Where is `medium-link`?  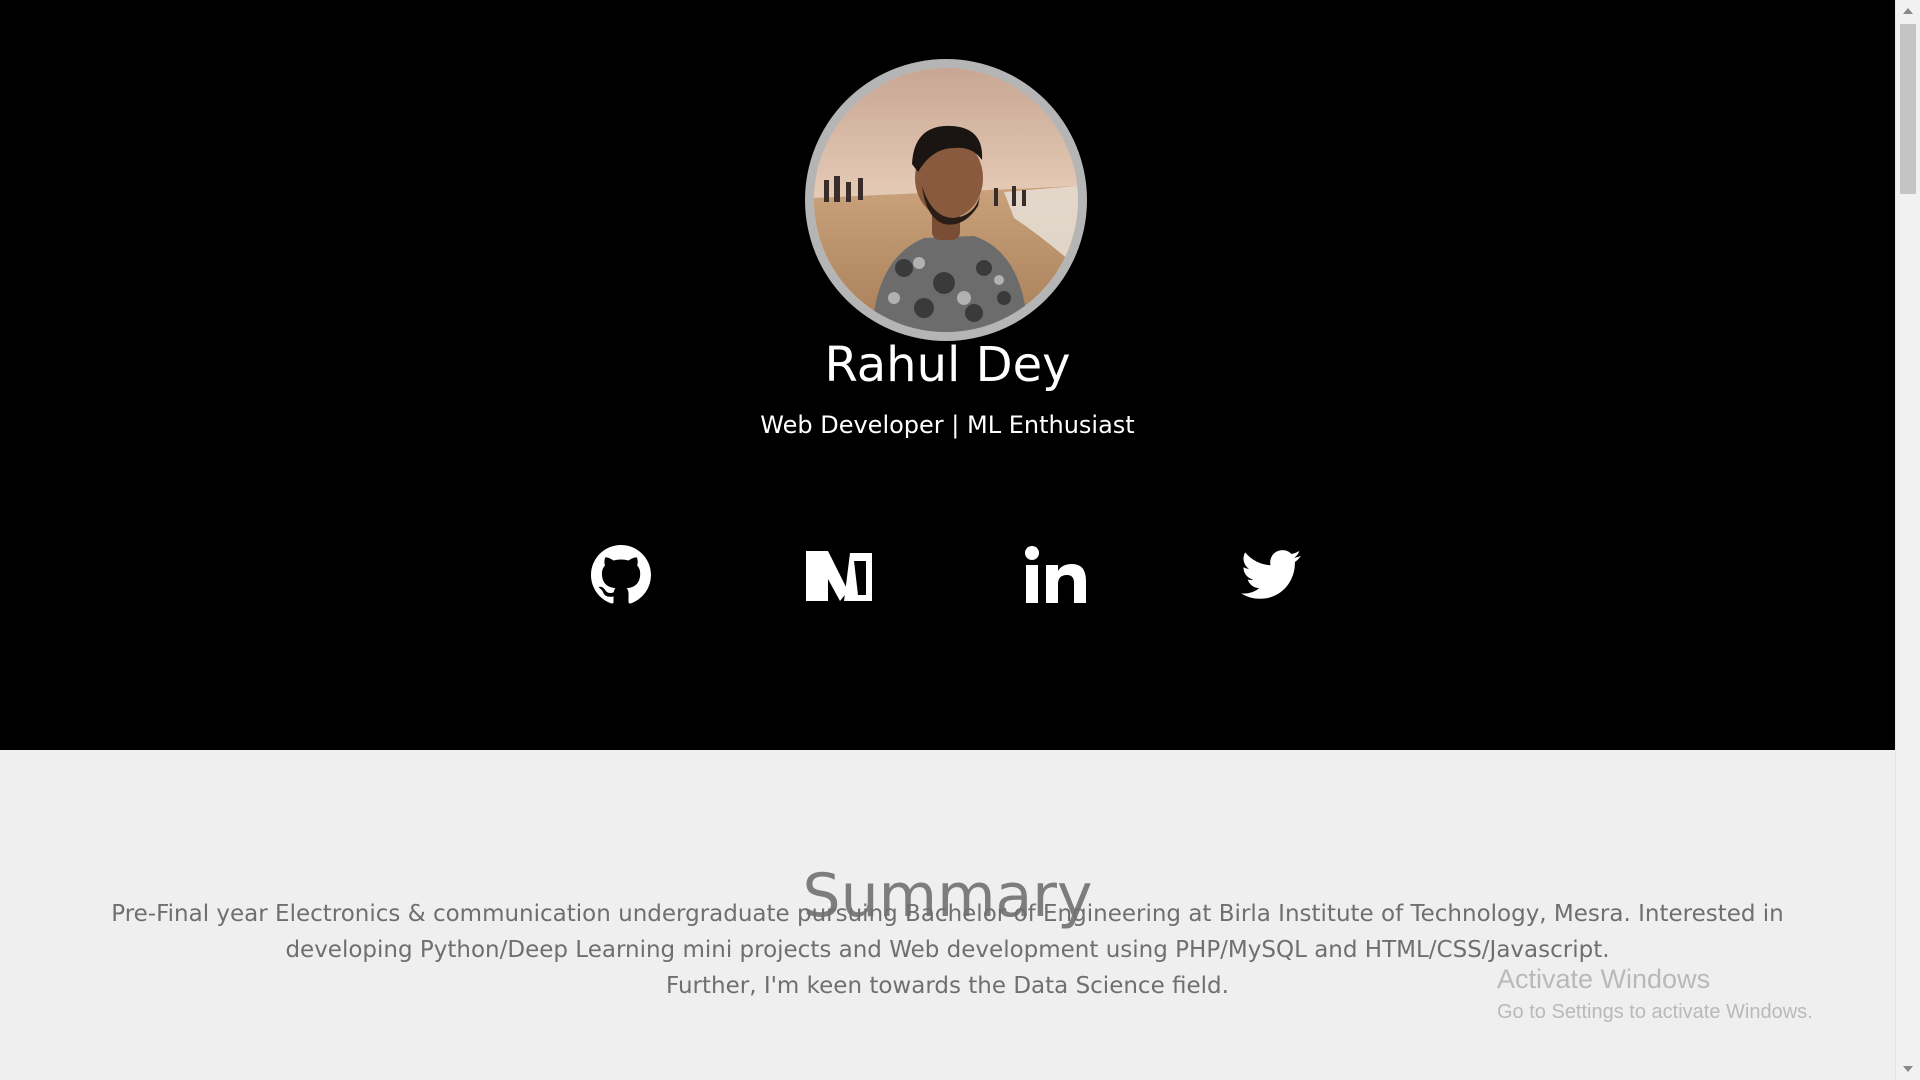 medium-link is located at coordinates (839, 575).